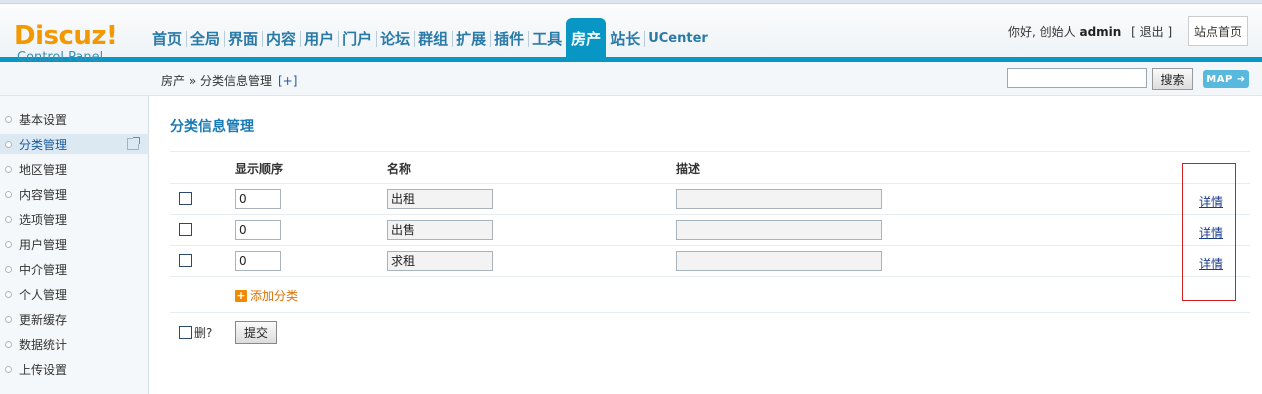 Image resolution: width=1262 pixels, height=394 pixels. I want to click on external-link-icon, so click(133, 143).